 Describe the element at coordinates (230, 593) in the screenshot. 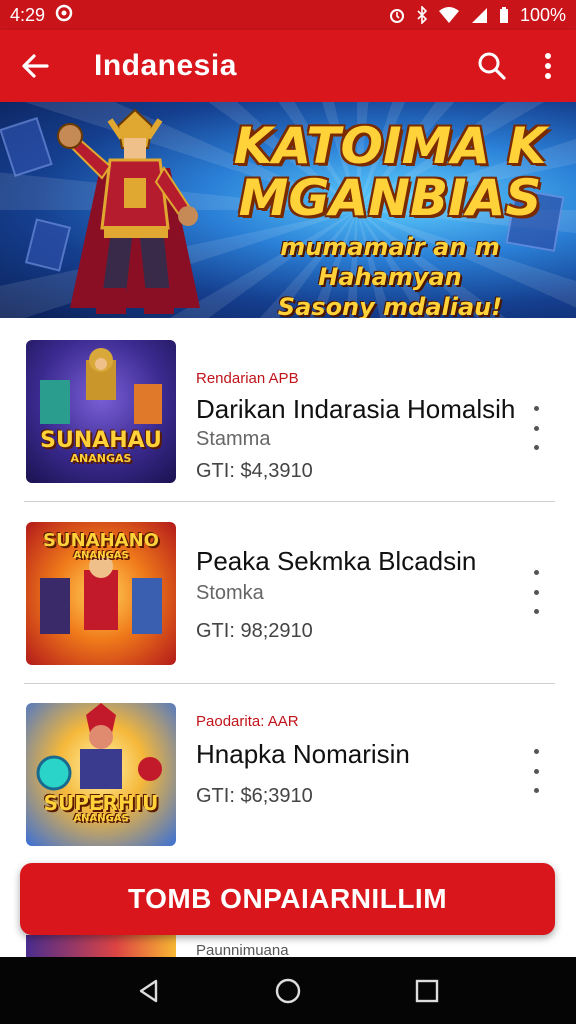

I see `item-subtitle: Stomka` at that location.